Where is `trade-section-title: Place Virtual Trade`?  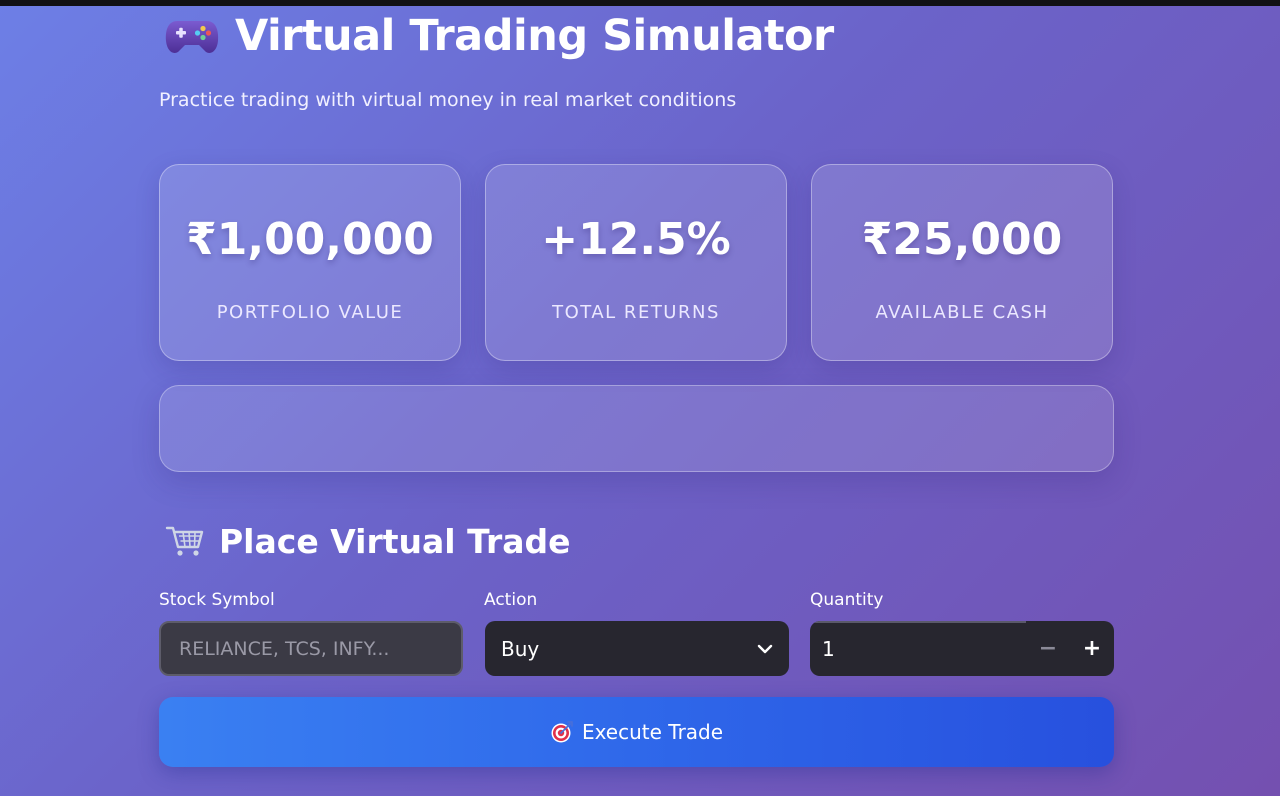 trade-section-title: Place Virtual Trade is located at coordinates (395, 541).